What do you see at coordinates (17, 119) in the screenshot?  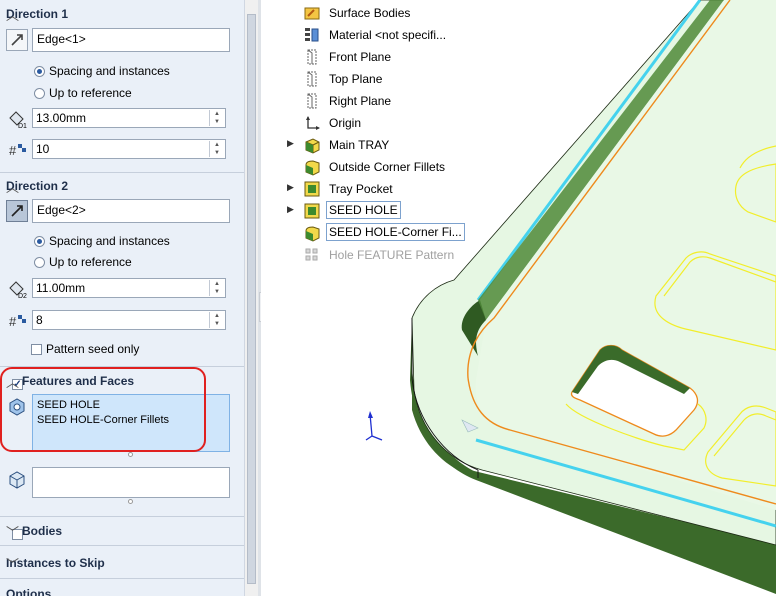 I see `spacing-d1-icon: D1` at bounding box center [17, 119].